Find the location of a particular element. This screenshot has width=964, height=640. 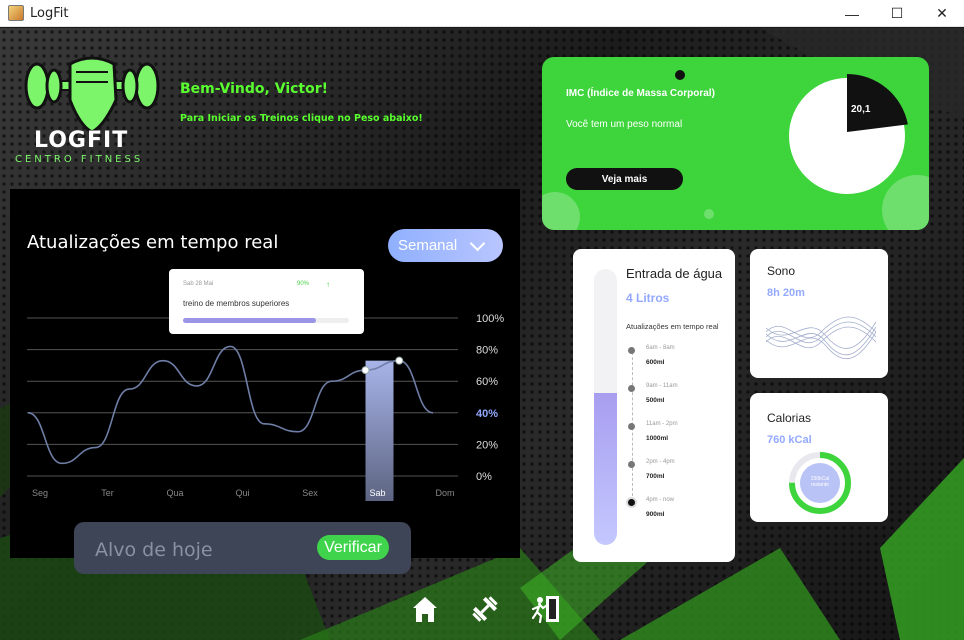

sleep-card: Sono 8h 20m is located at coordinates (819, 313).